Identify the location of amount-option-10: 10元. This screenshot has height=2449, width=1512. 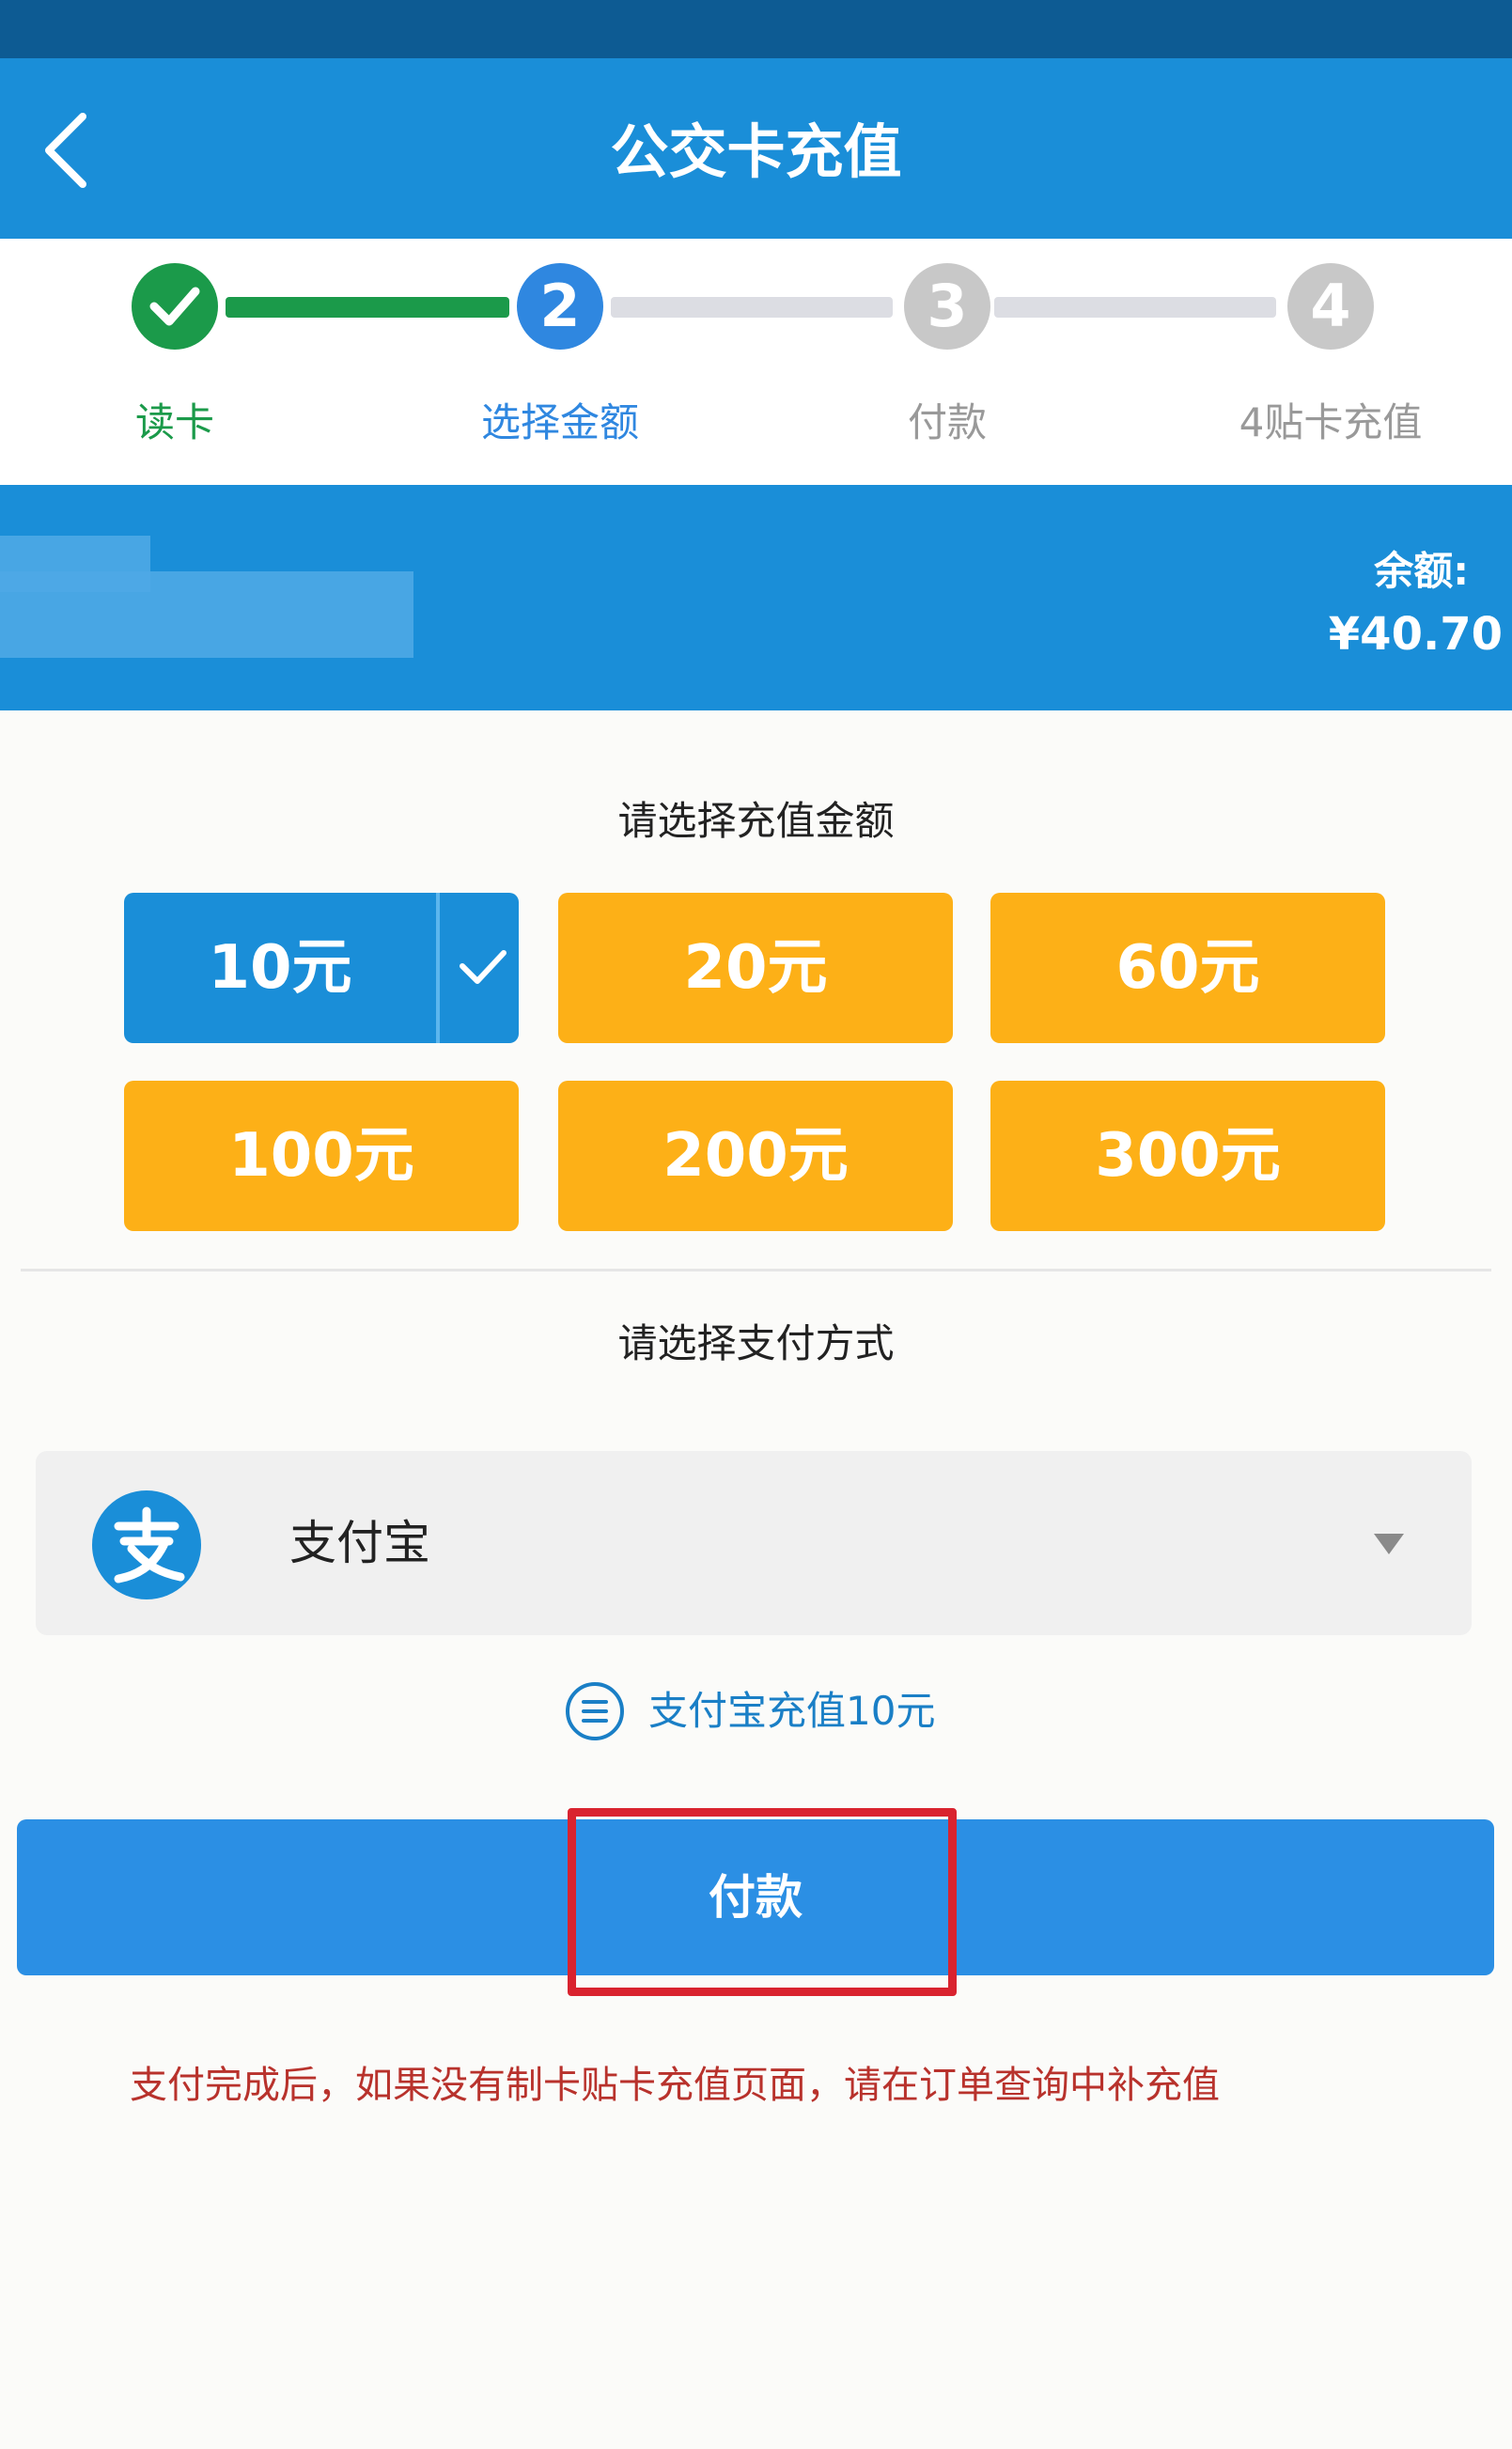
(321, 968).